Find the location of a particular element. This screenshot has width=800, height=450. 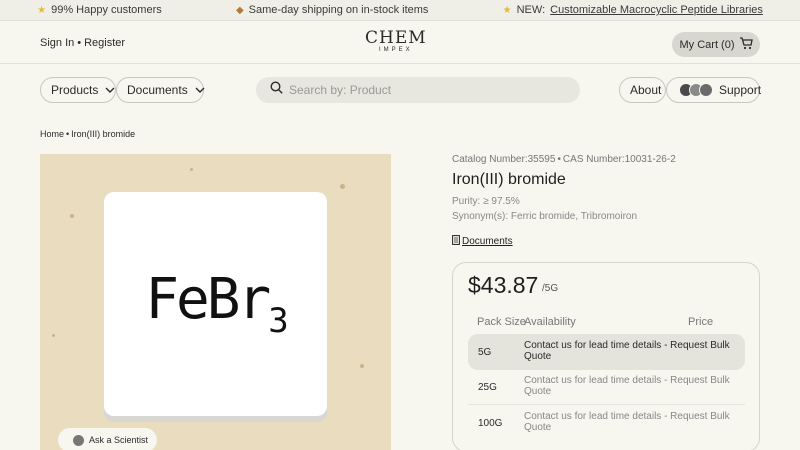

search-input is located at coordinates (419, 90).